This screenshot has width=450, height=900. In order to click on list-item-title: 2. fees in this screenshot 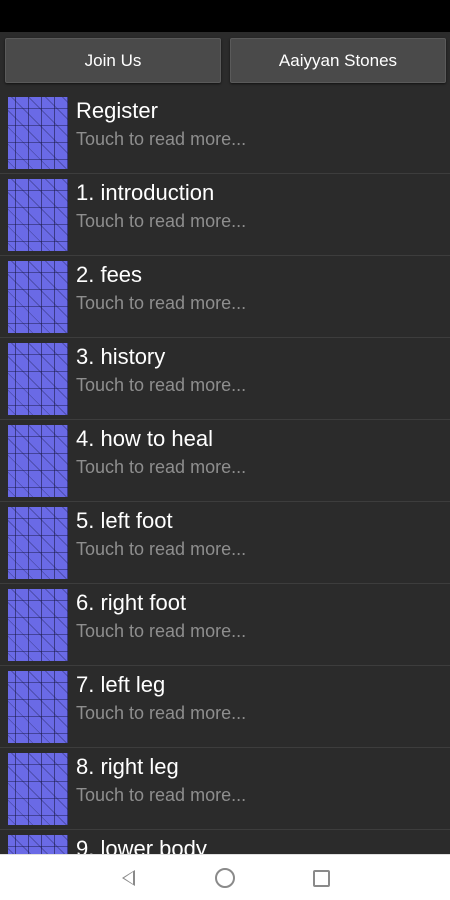, I will do `click(109, 274)`.